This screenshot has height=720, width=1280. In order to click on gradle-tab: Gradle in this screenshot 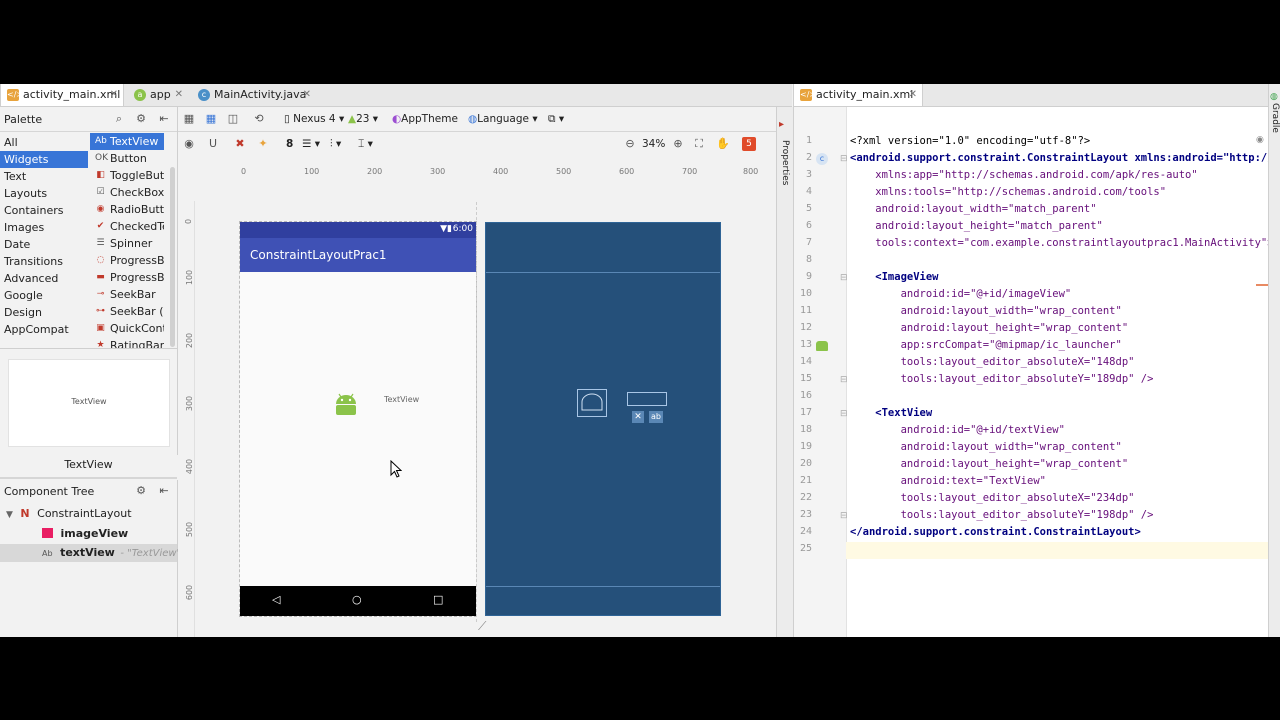, I will do `click(1275, 123)`.